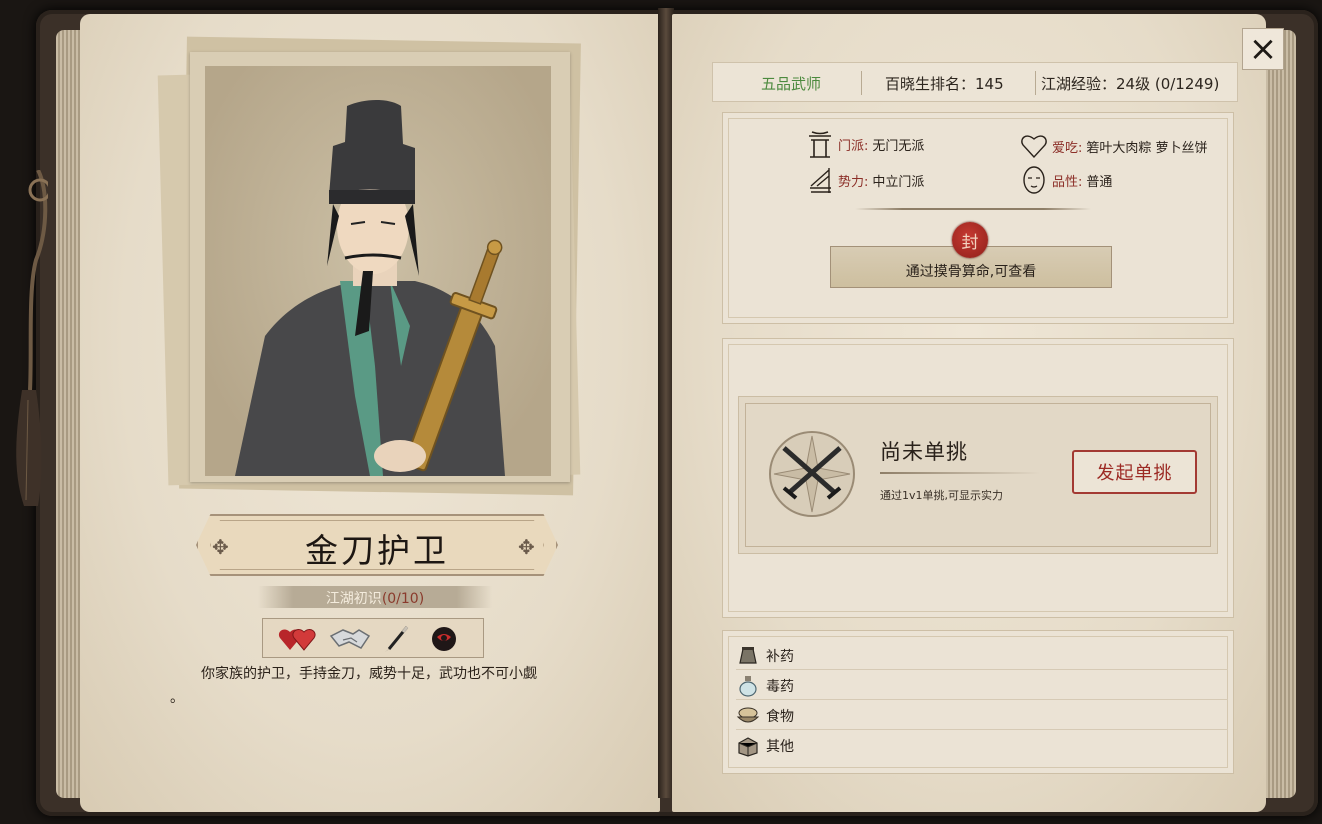  I want to click on double-heart-icon, so click(298, 639).